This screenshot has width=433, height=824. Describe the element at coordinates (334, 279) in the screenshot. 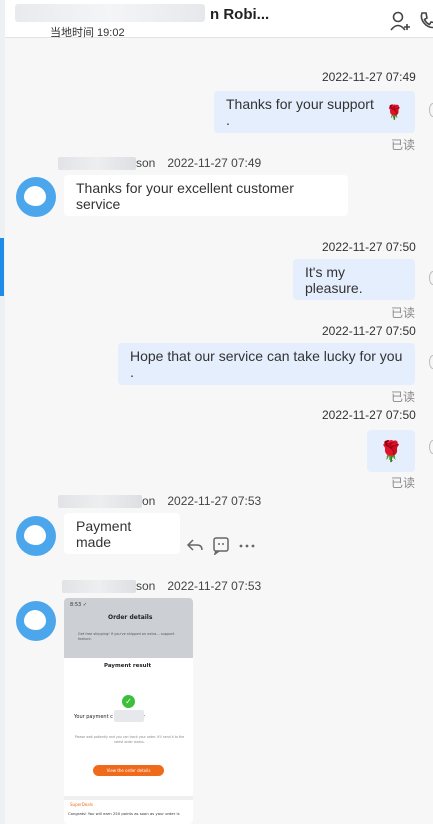

I see `message-text: It's my pleasure.` at that location.